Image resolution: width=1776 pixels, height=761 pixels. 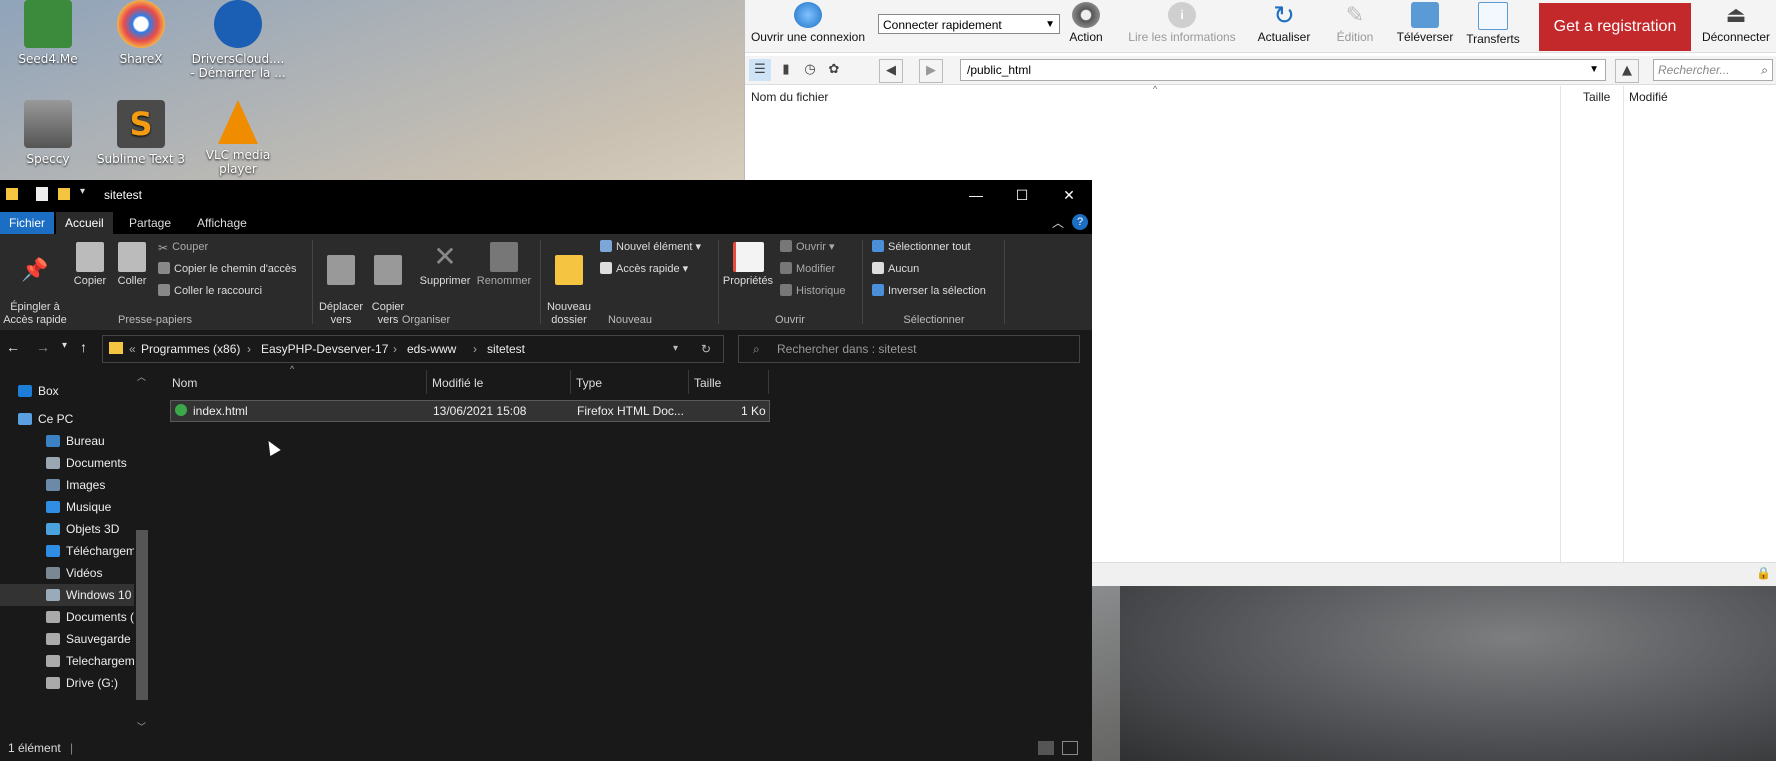 What do you see at coordinates (813, 291) in the screenshot?
I see `history-button: Historique` at bounding box center [813, 291].